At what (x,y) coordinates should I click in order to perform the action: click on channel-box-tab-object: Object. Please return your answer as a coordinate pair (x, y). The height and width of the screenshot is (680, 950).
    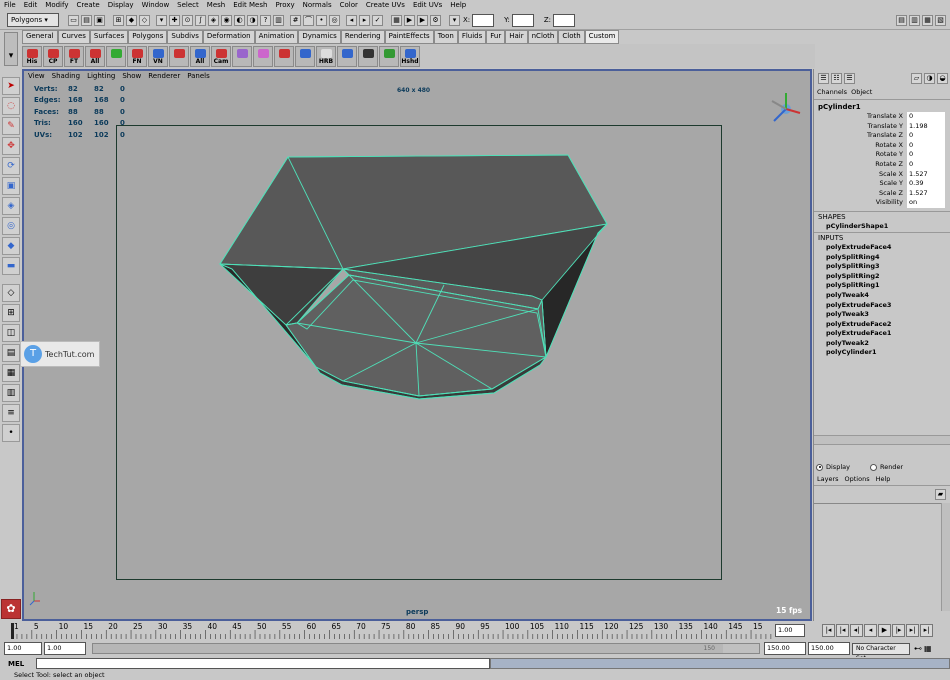
    Looking at the image, I should click on (861, 92).